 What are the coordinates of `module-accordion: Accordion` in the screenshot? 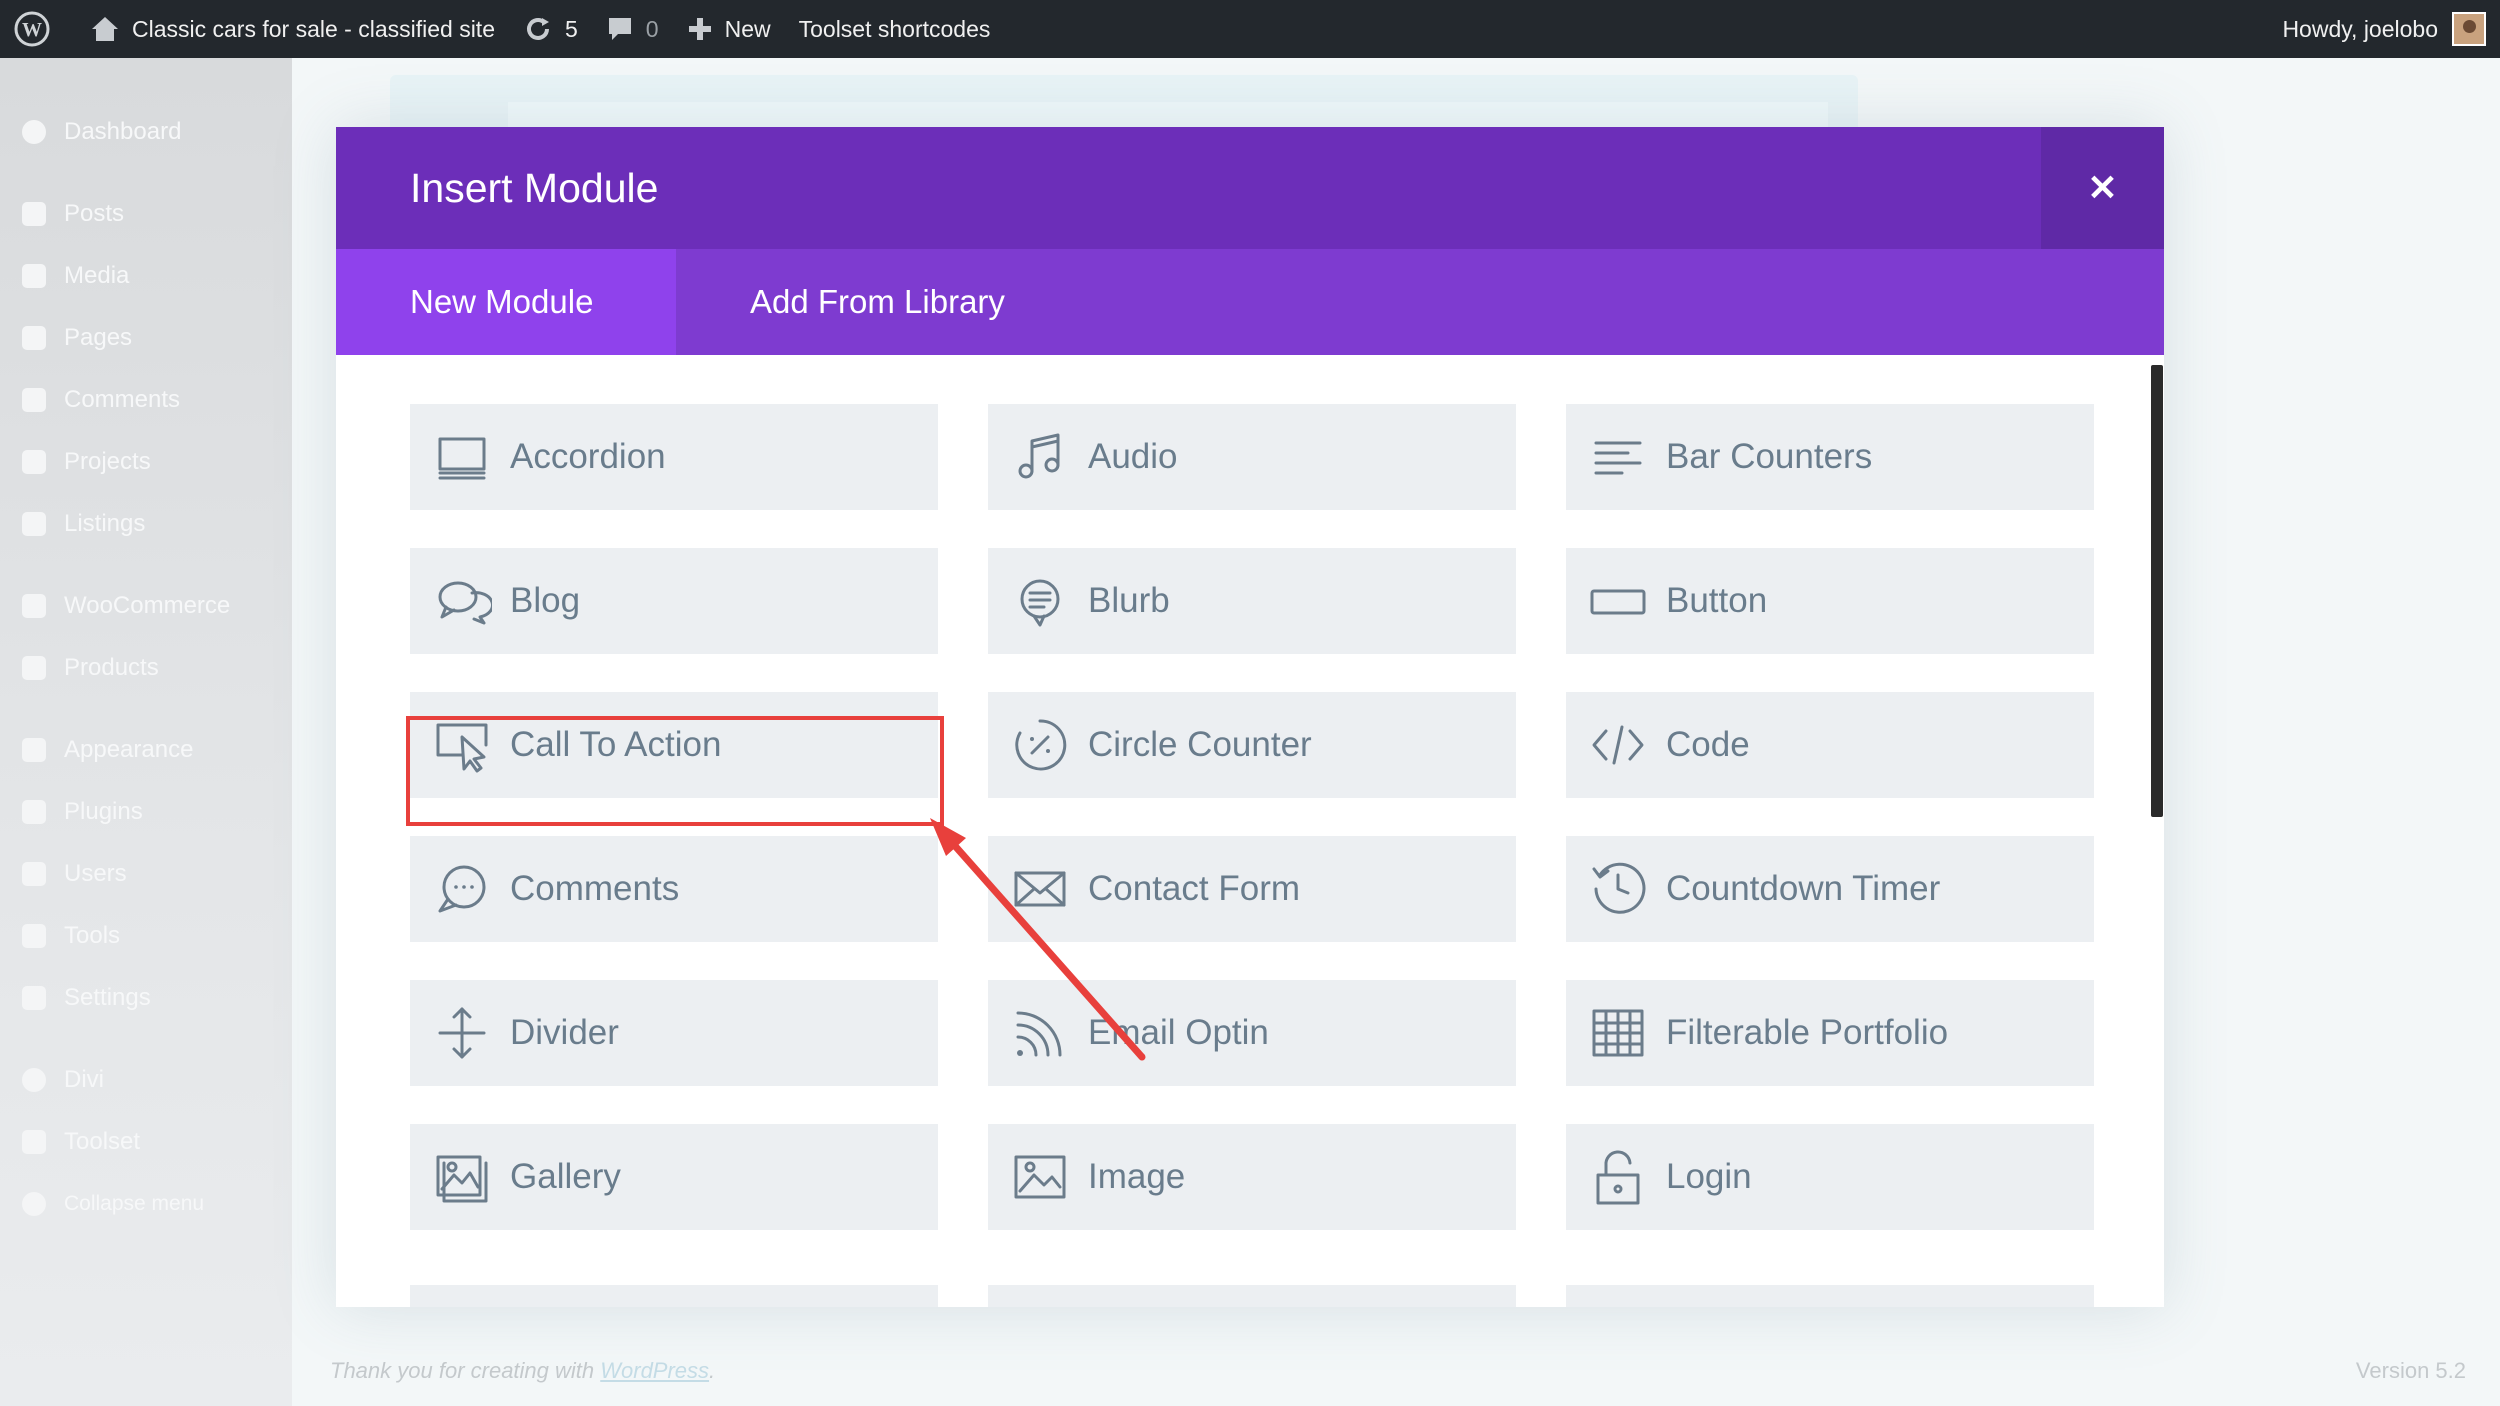 It's located at (674, 457).